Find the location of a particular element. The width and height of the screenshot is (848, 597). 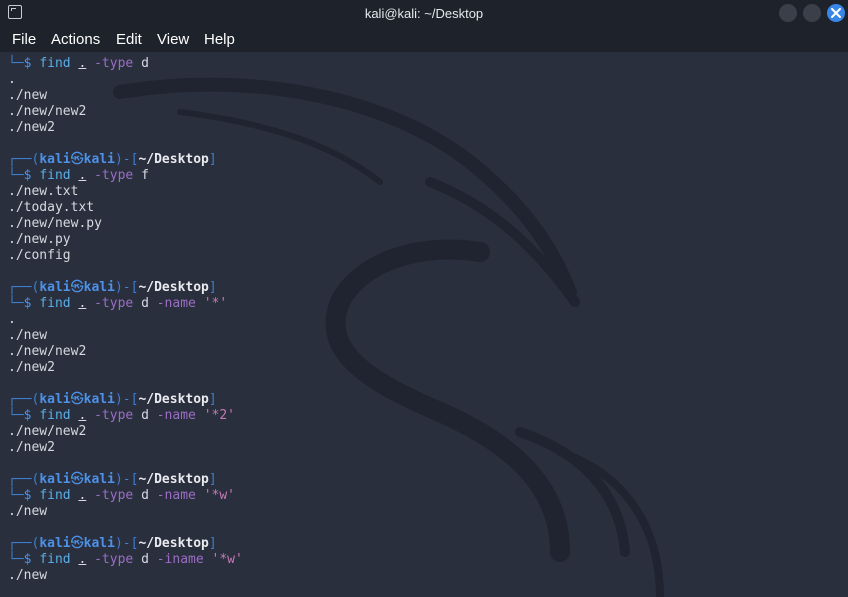

command-line: └─$ find . -type d -name '*' is located at coordinates (428, 304).